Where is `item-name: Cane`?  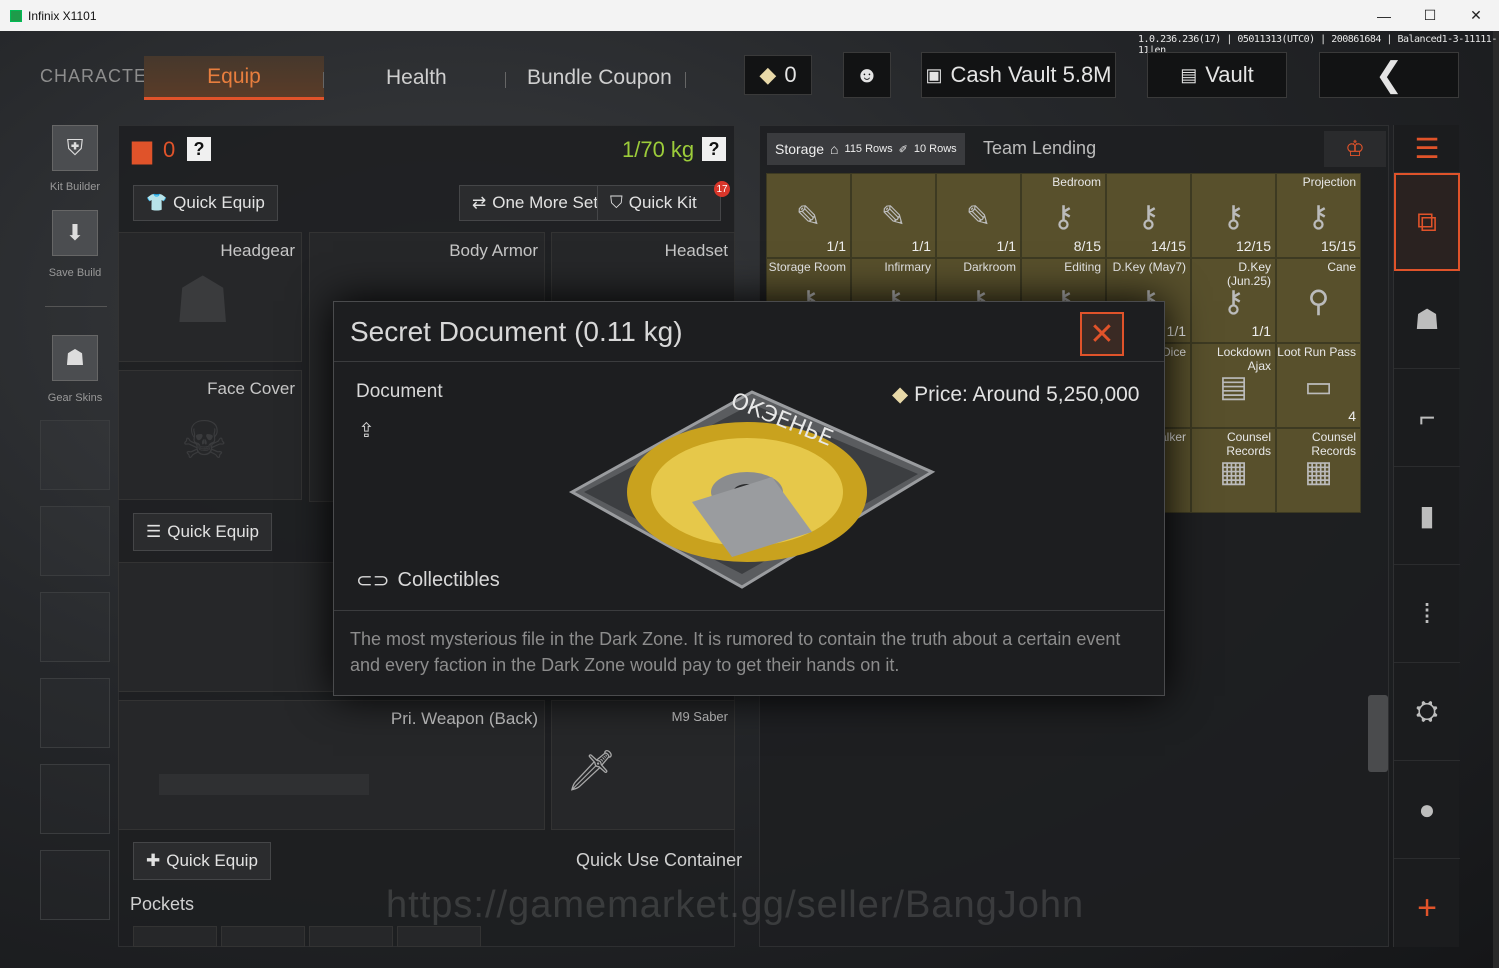 item-name: Cane is located at coordinates (1341, 267).